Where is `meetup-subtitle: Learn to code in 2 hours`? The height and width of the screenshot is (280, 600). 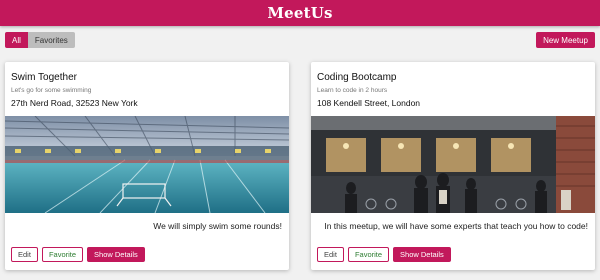 meetup-subtitle: Learn to code in 2 hours is located at coordinates (352, 90).